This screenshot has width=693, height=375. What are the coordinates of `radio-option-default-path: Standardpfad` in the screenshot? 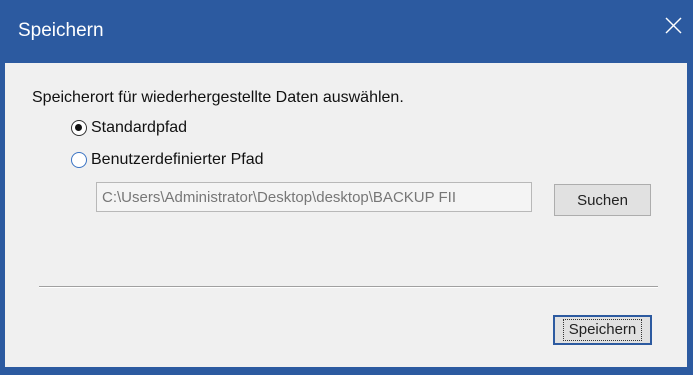 It's located at (129, 128).